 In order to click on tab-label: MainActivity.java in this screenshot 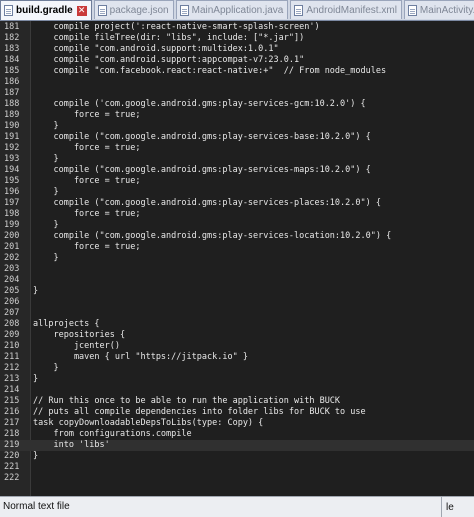, I will do `click(446, 10)`.